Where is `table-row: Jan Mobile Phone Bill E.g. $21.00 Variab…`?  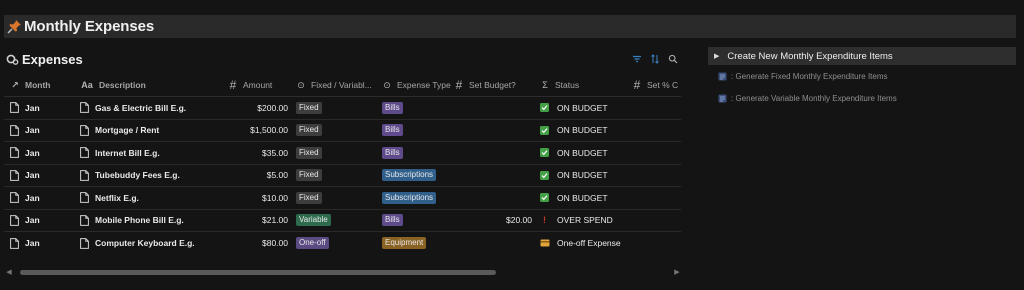 table-row: Jan Mobile Phone Bill E.g. $21.00 Variab… is located at coordinates (342, 221).